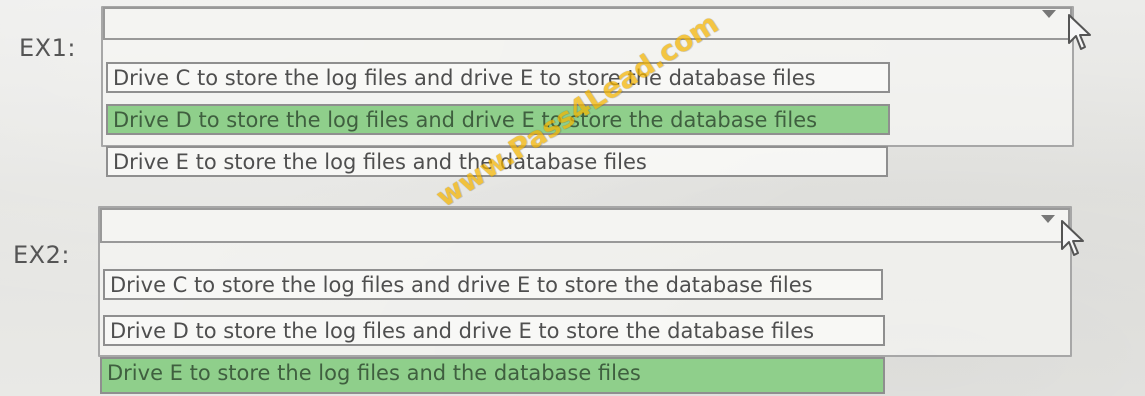 This screenshot has width=1145, height=396. Describe the element at coordinates (585, 225) in the screenshot. I see `ex2-dropdown-header` at that location.